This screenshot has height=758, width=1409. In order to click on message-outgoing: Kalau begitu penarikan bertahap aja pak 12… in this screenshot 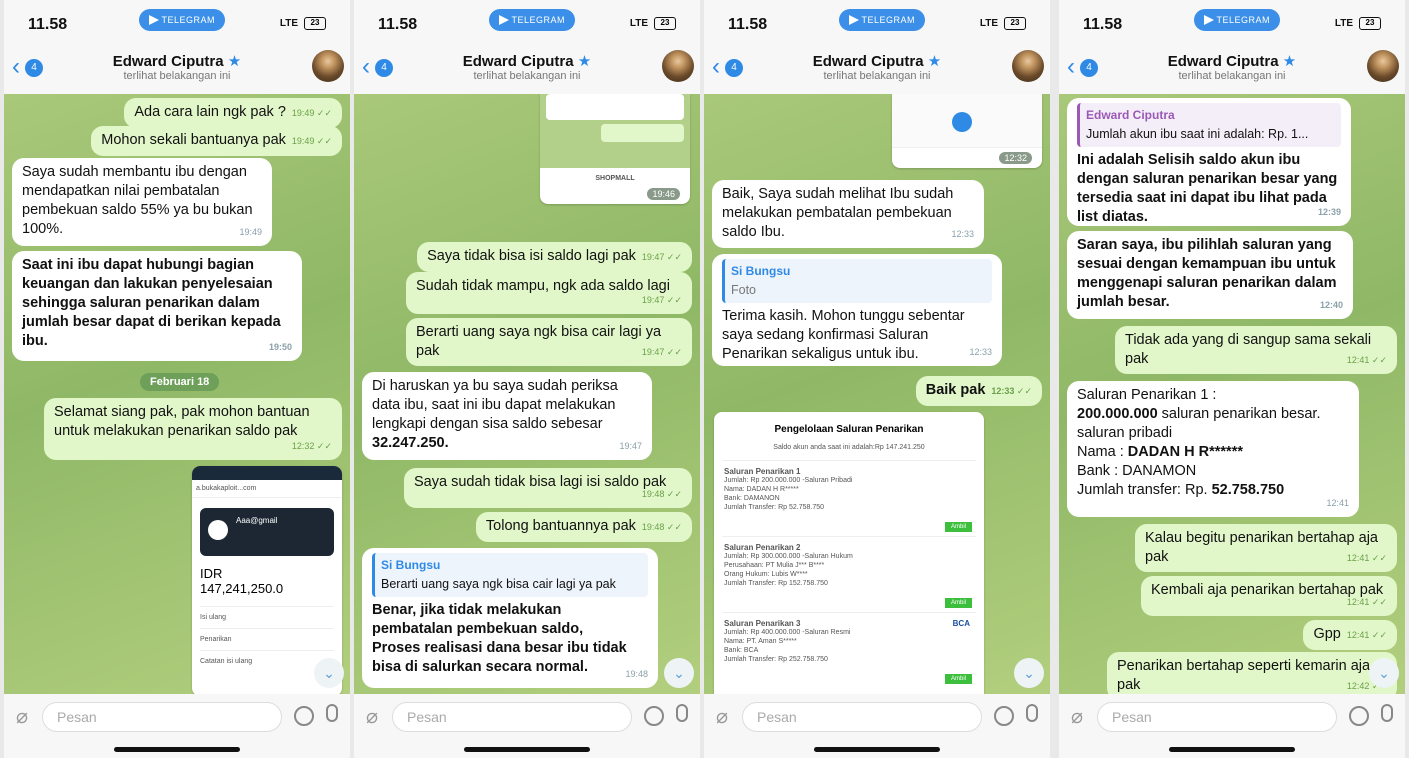, I will do `click(1266, 548)`.